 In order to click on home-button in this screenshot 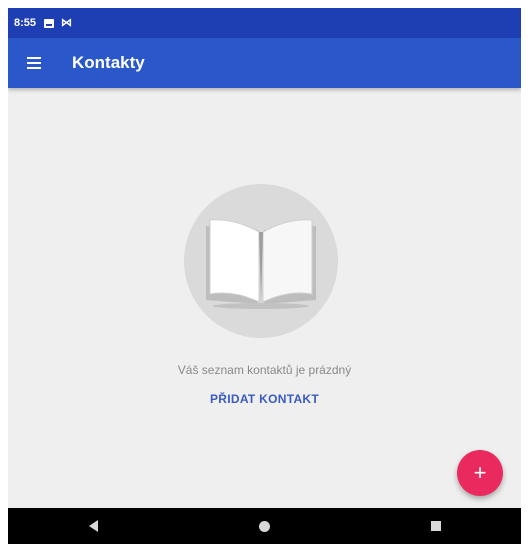, I will do `click(265, 526)`.